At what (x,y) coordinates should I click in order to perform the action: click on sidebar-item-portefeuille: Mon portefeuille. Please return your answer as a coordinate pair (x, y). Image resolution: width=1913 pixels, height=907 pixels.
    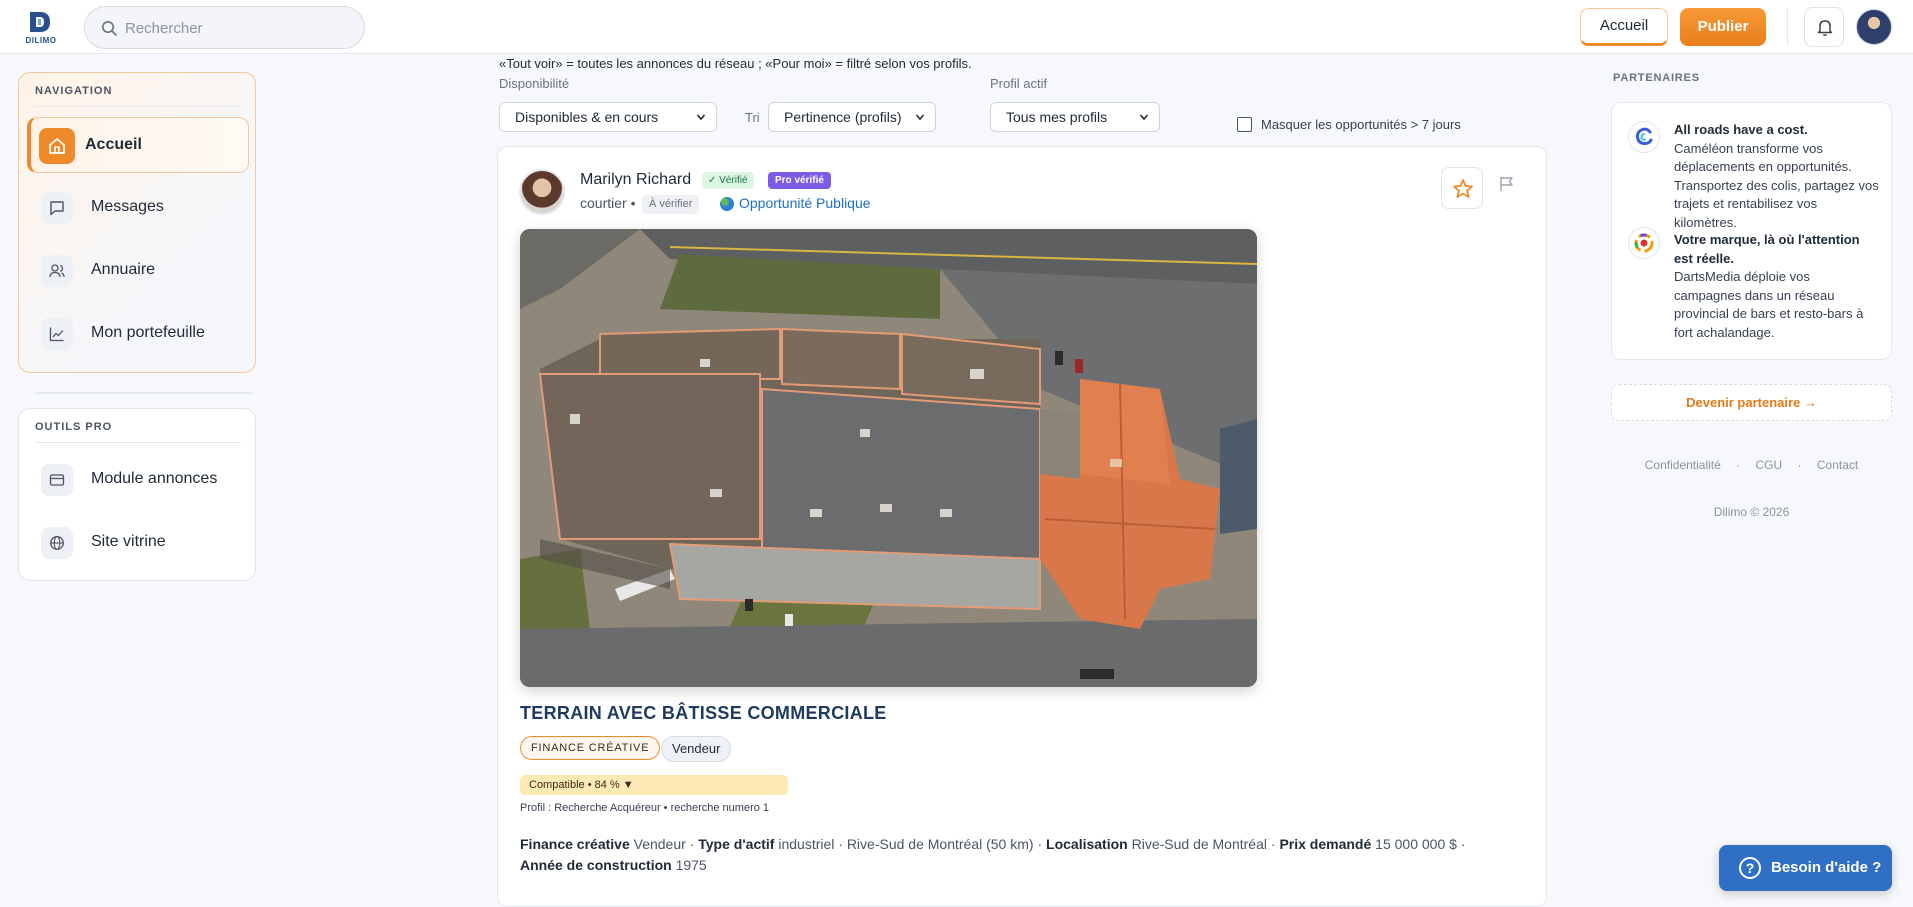
    Looking at the image, I should click on (138, 334).